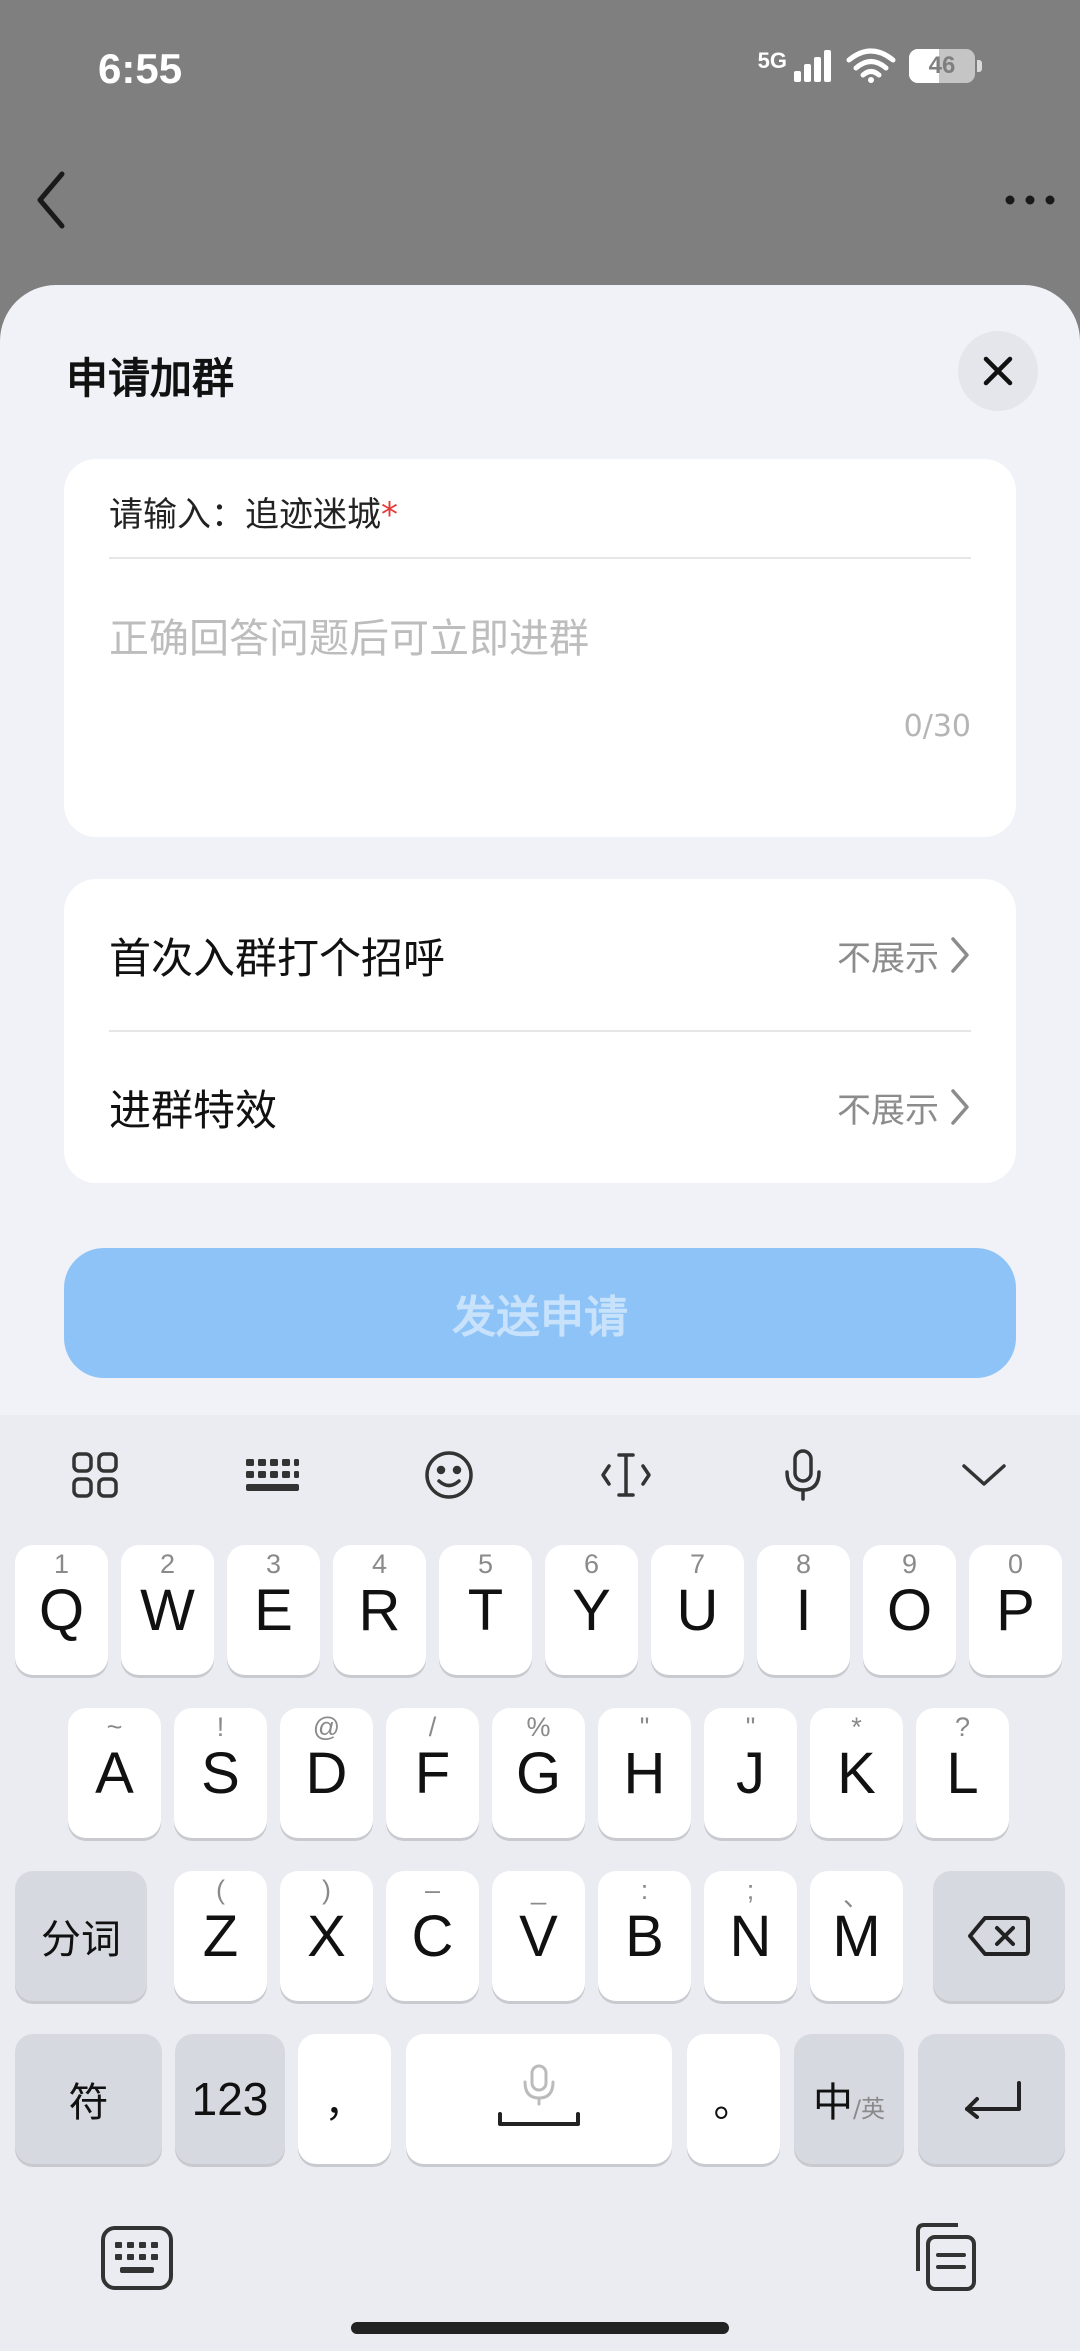  What do you see at coordinates (856, 1773) in the screenshot?
I see `key-k: * K` at bounding box center [856, 1773].